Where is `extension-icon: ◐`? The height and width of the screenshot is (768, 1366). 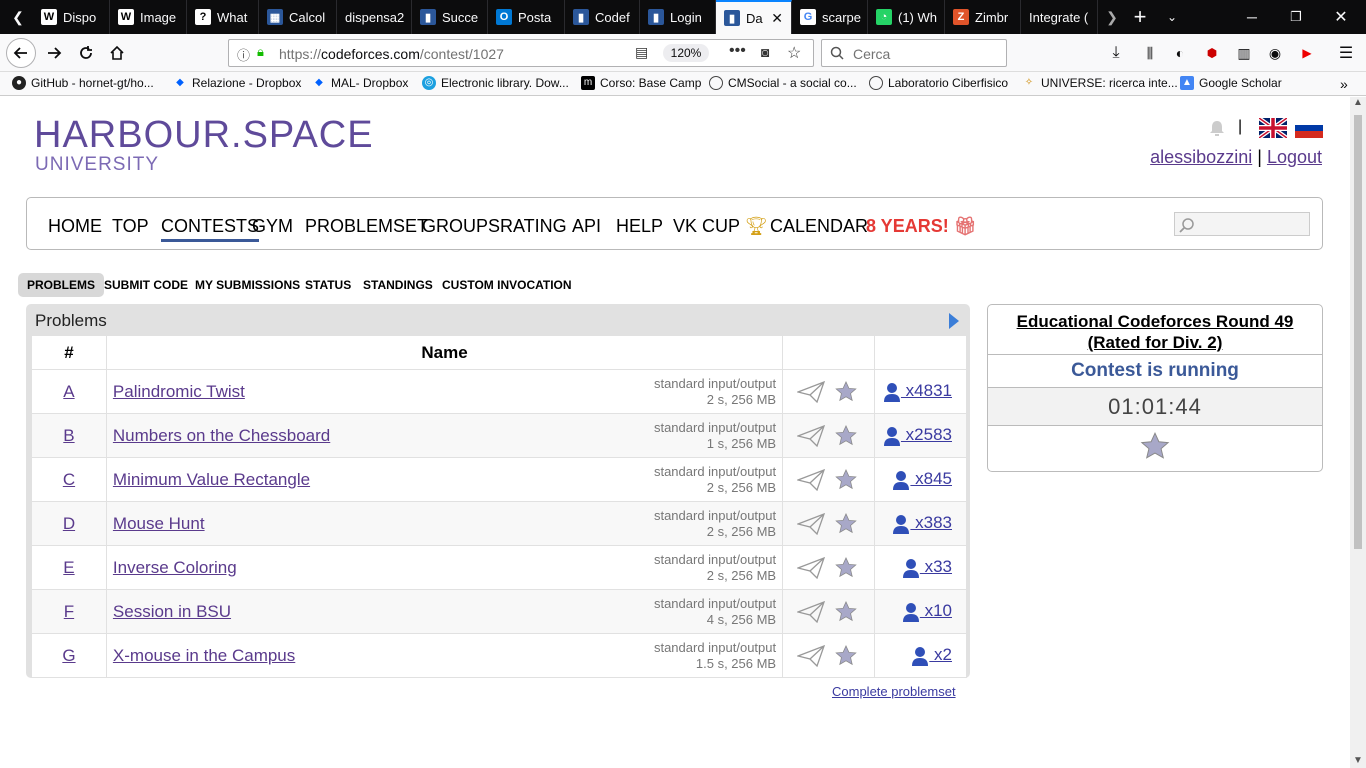 extension-icon: ◐ is located at coordinates (1180, 53).